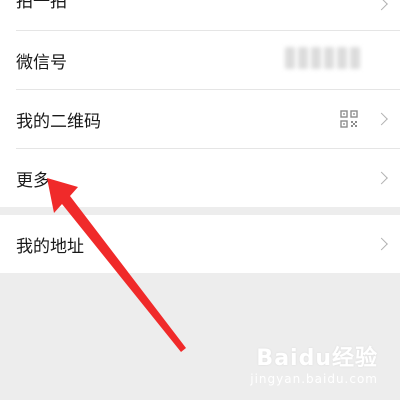 Image resolution: width=400 pixels, height=400 pixels. What do you see at coordinates (50, 246) in the screenshot?
I see `menu-item-label: 我的地址` at bounding box center [50, 246].